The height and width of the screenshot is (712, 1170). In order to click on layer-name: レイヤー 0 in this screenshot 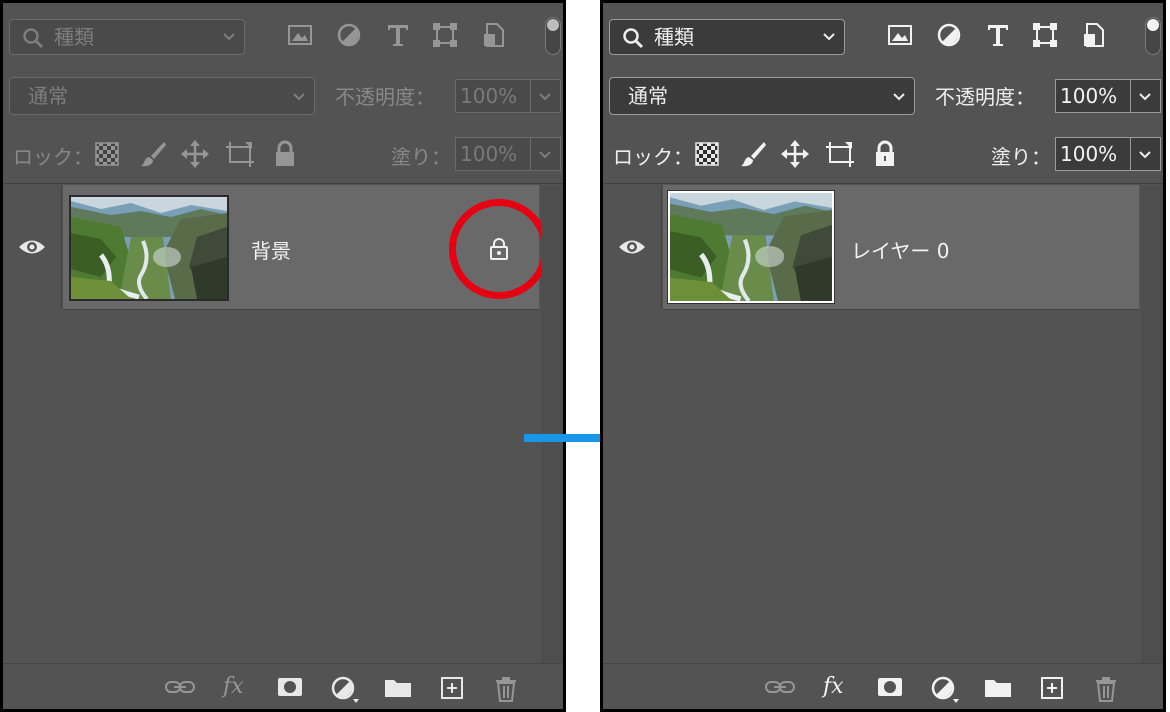, I will do `click(900, 249)`.